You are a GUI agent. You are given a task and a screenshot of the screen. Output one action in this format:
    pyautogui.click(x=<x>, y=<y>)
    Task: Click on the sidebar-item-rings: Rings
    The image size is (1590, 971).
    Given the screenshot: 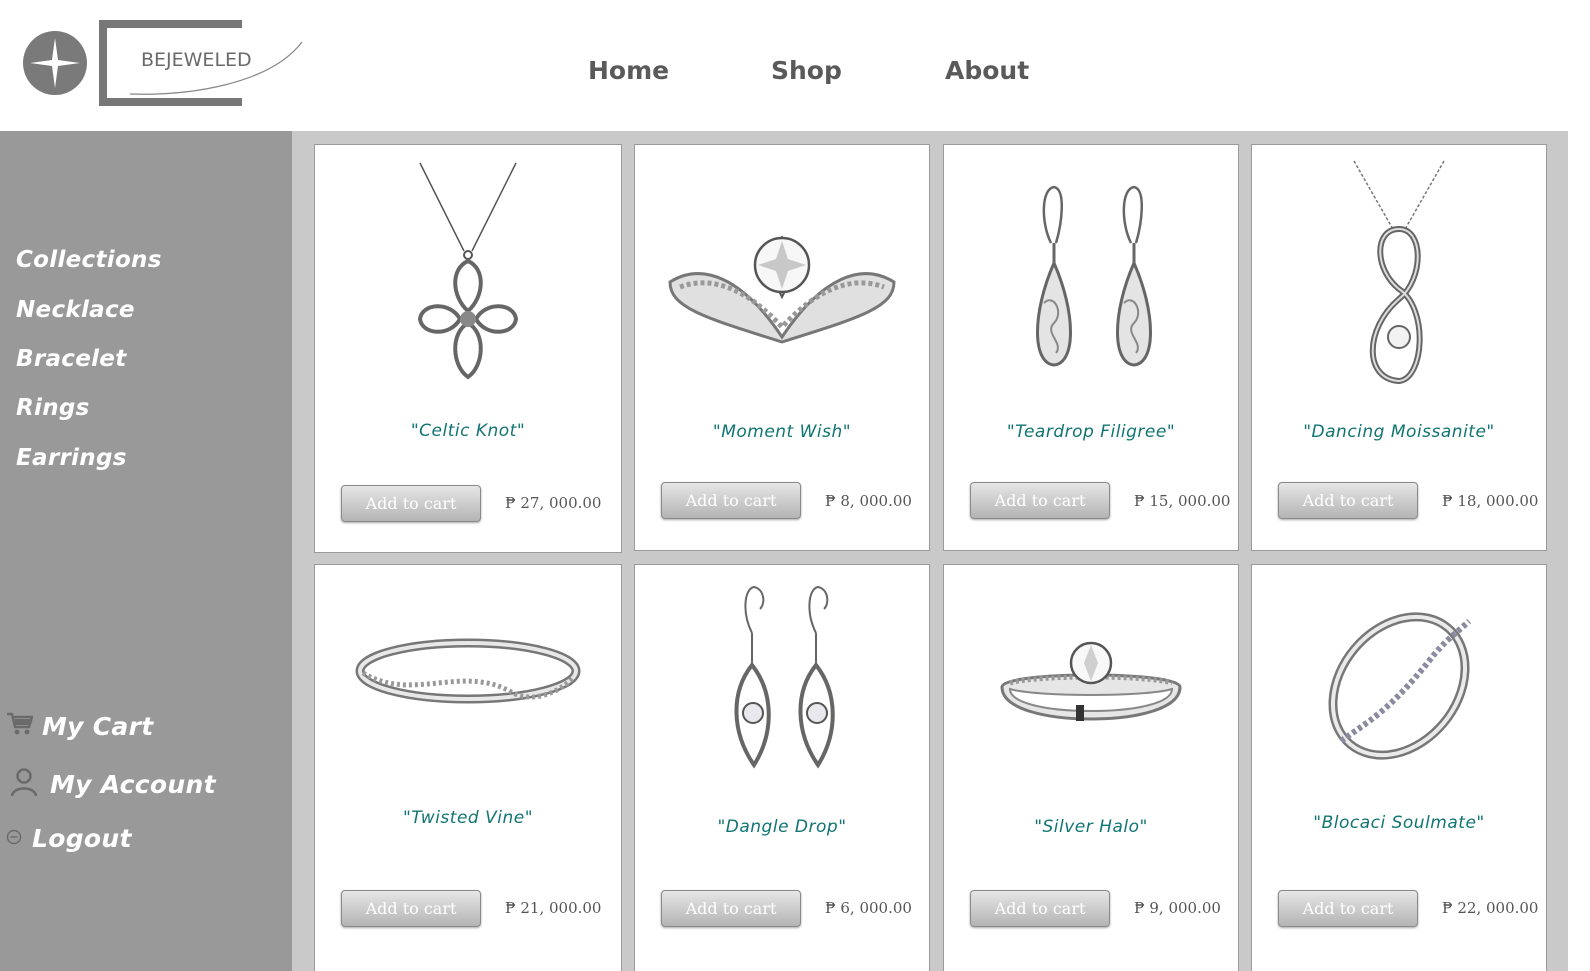 What is the action you would take?
    pyautogui.click(x=53, y=408)
    